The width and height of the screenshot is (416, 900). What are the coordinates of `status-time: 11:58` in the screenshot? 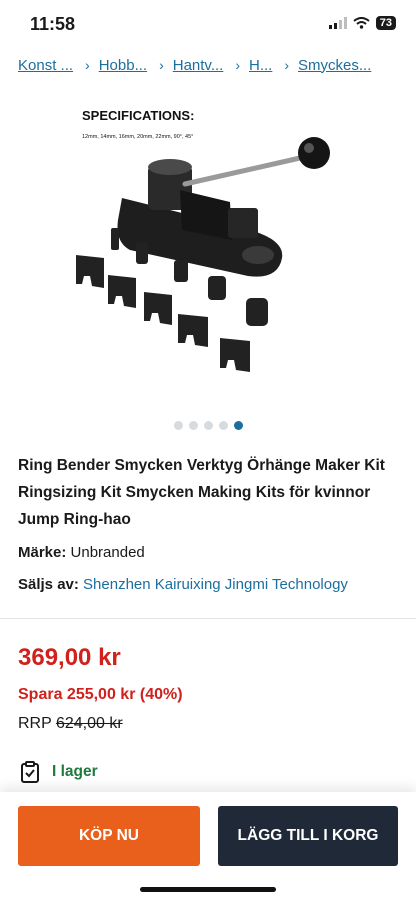 It's located at (53, 24).